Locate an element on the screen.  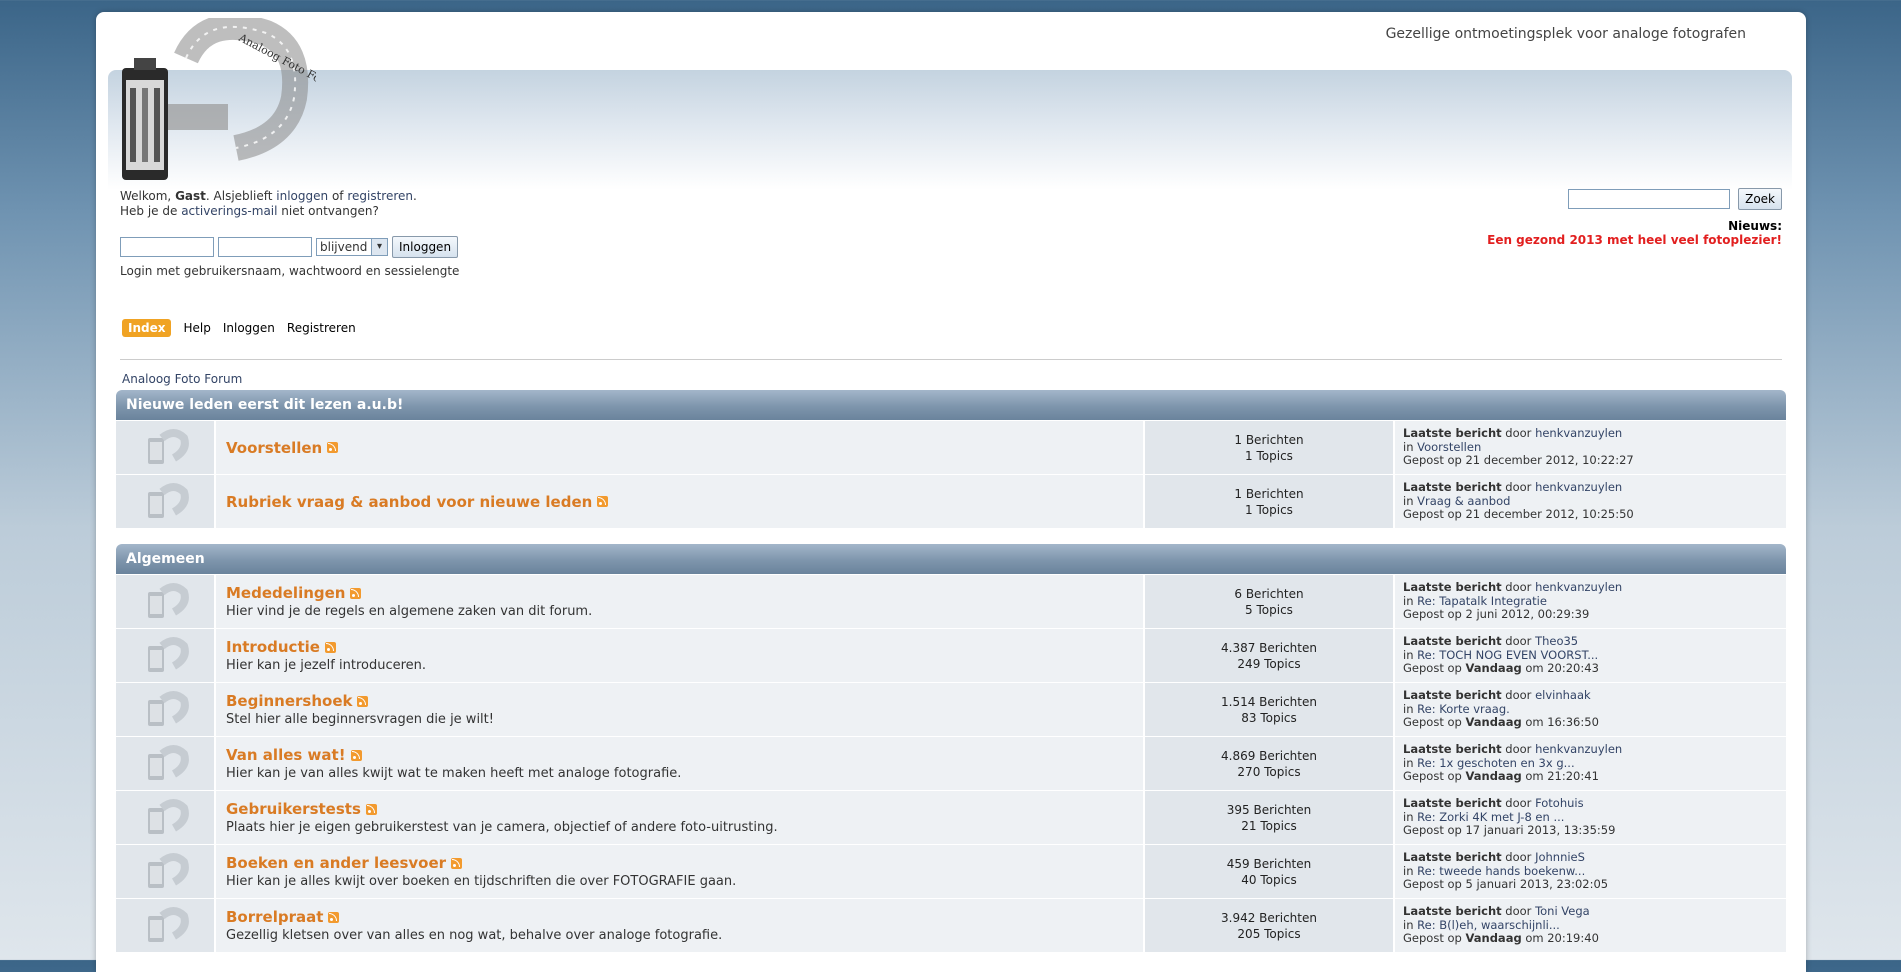
last-post-author-link: JohnnieS is located at coordinates (1560, 857).